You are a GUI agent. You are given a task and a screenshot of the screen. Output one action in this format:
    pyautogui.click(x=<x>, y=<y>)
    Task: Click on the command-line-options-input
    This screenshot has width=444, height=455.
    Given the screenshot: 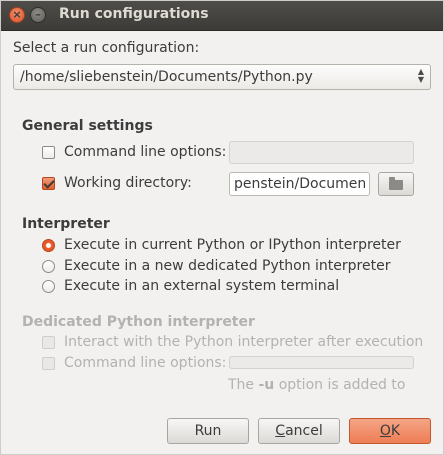 What is the action you would take?
    pyautogui.click(x=321, y=152)
    